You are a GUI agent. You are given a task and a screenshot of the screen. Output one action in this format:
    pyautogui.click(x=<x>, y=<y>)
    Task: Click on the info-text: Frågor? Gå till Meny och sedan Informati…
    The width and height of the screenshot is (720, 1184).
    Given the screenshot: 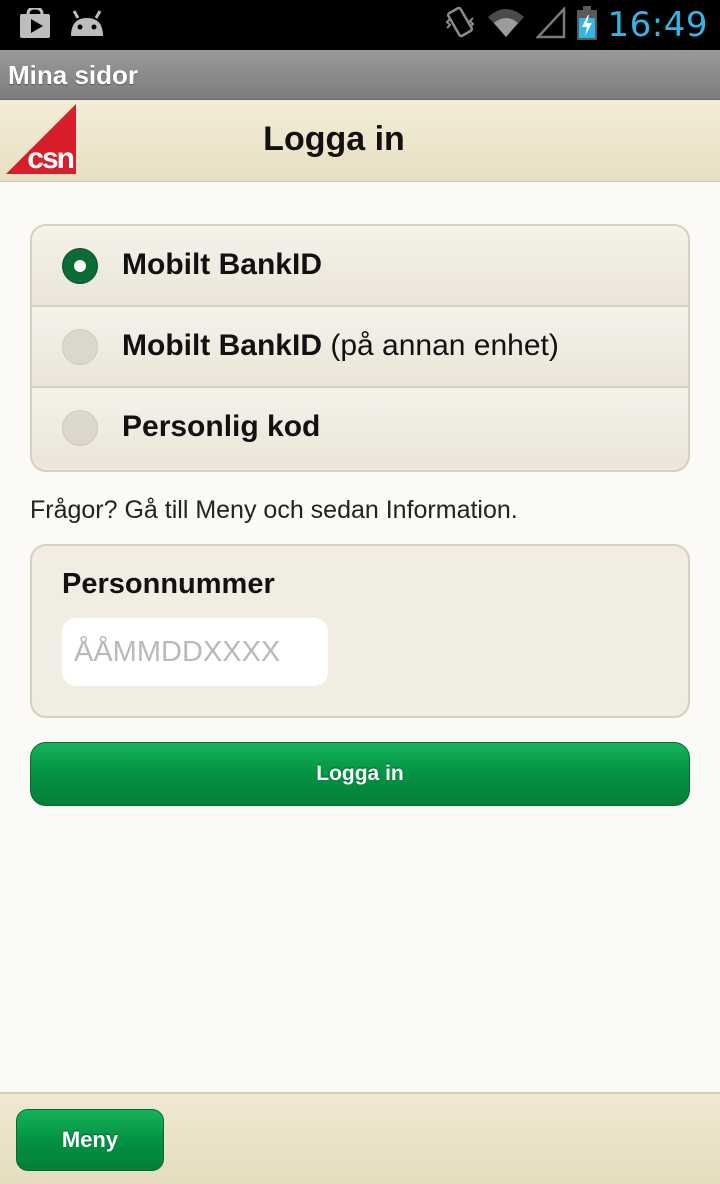 What is the action you would take?
    pyautogui.click(x=274, y=510)
    